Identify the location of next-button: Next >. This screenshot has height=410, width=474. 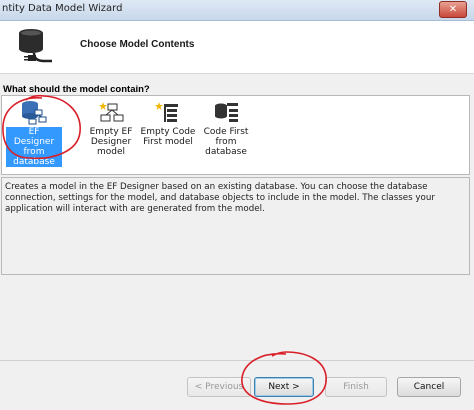
(284, 387).